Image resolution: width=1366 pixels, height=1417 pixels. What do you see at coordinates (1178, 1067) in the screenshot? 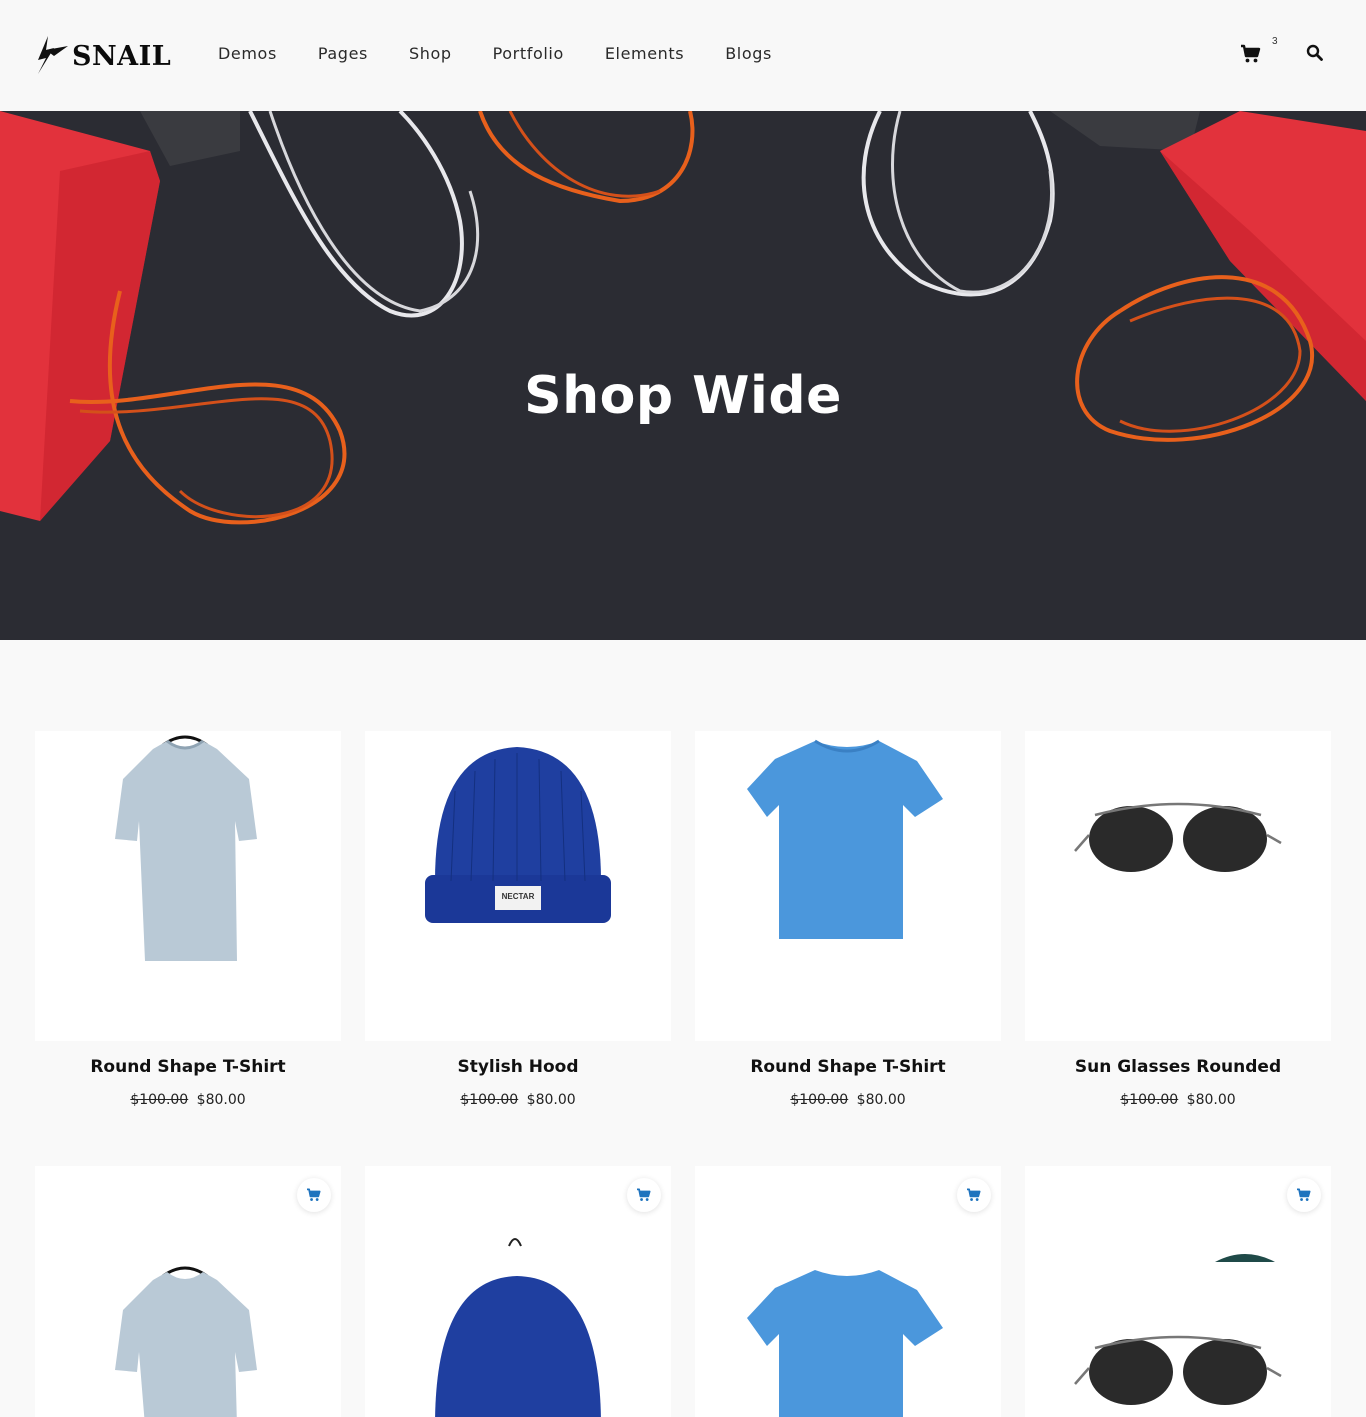
I see `product-title: Sun Glasses Rounded` at bounding box center [1178, 1067].